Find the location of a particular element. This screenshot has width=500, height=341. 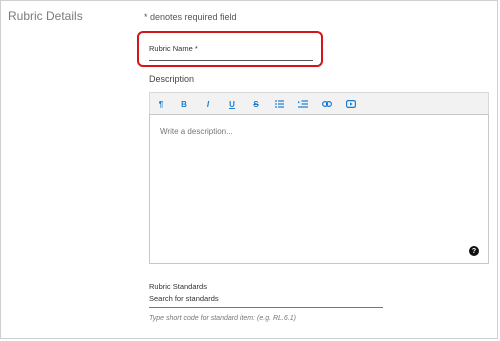

strikethrough-button: S is located at coordinates (256, 104).